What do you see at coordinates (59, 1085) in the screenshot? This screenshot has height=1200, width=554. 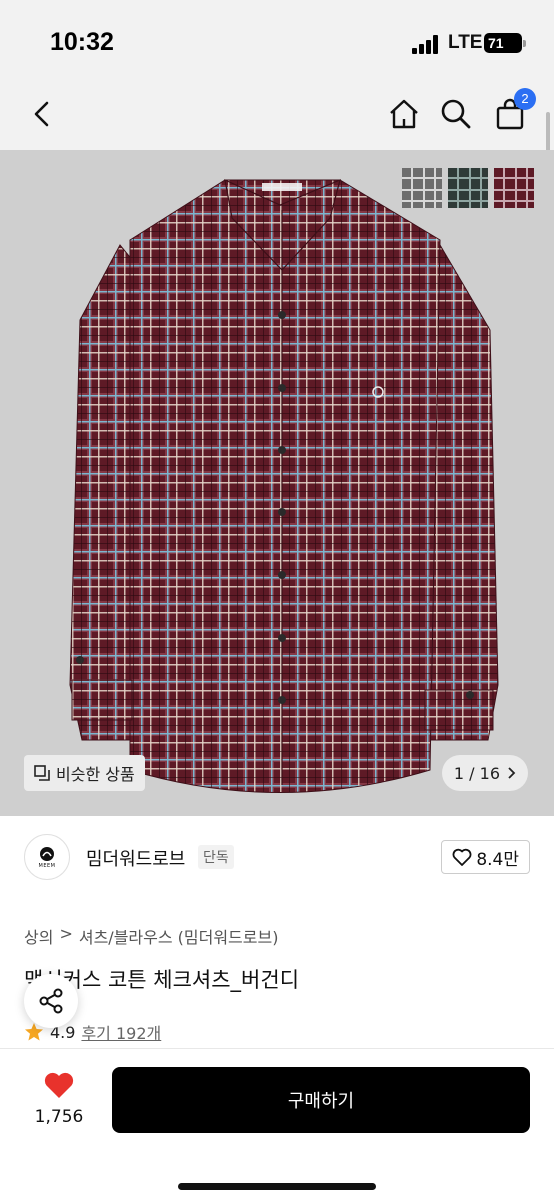 I see `heart-filled-icon` at bounding box center [59, 1085].